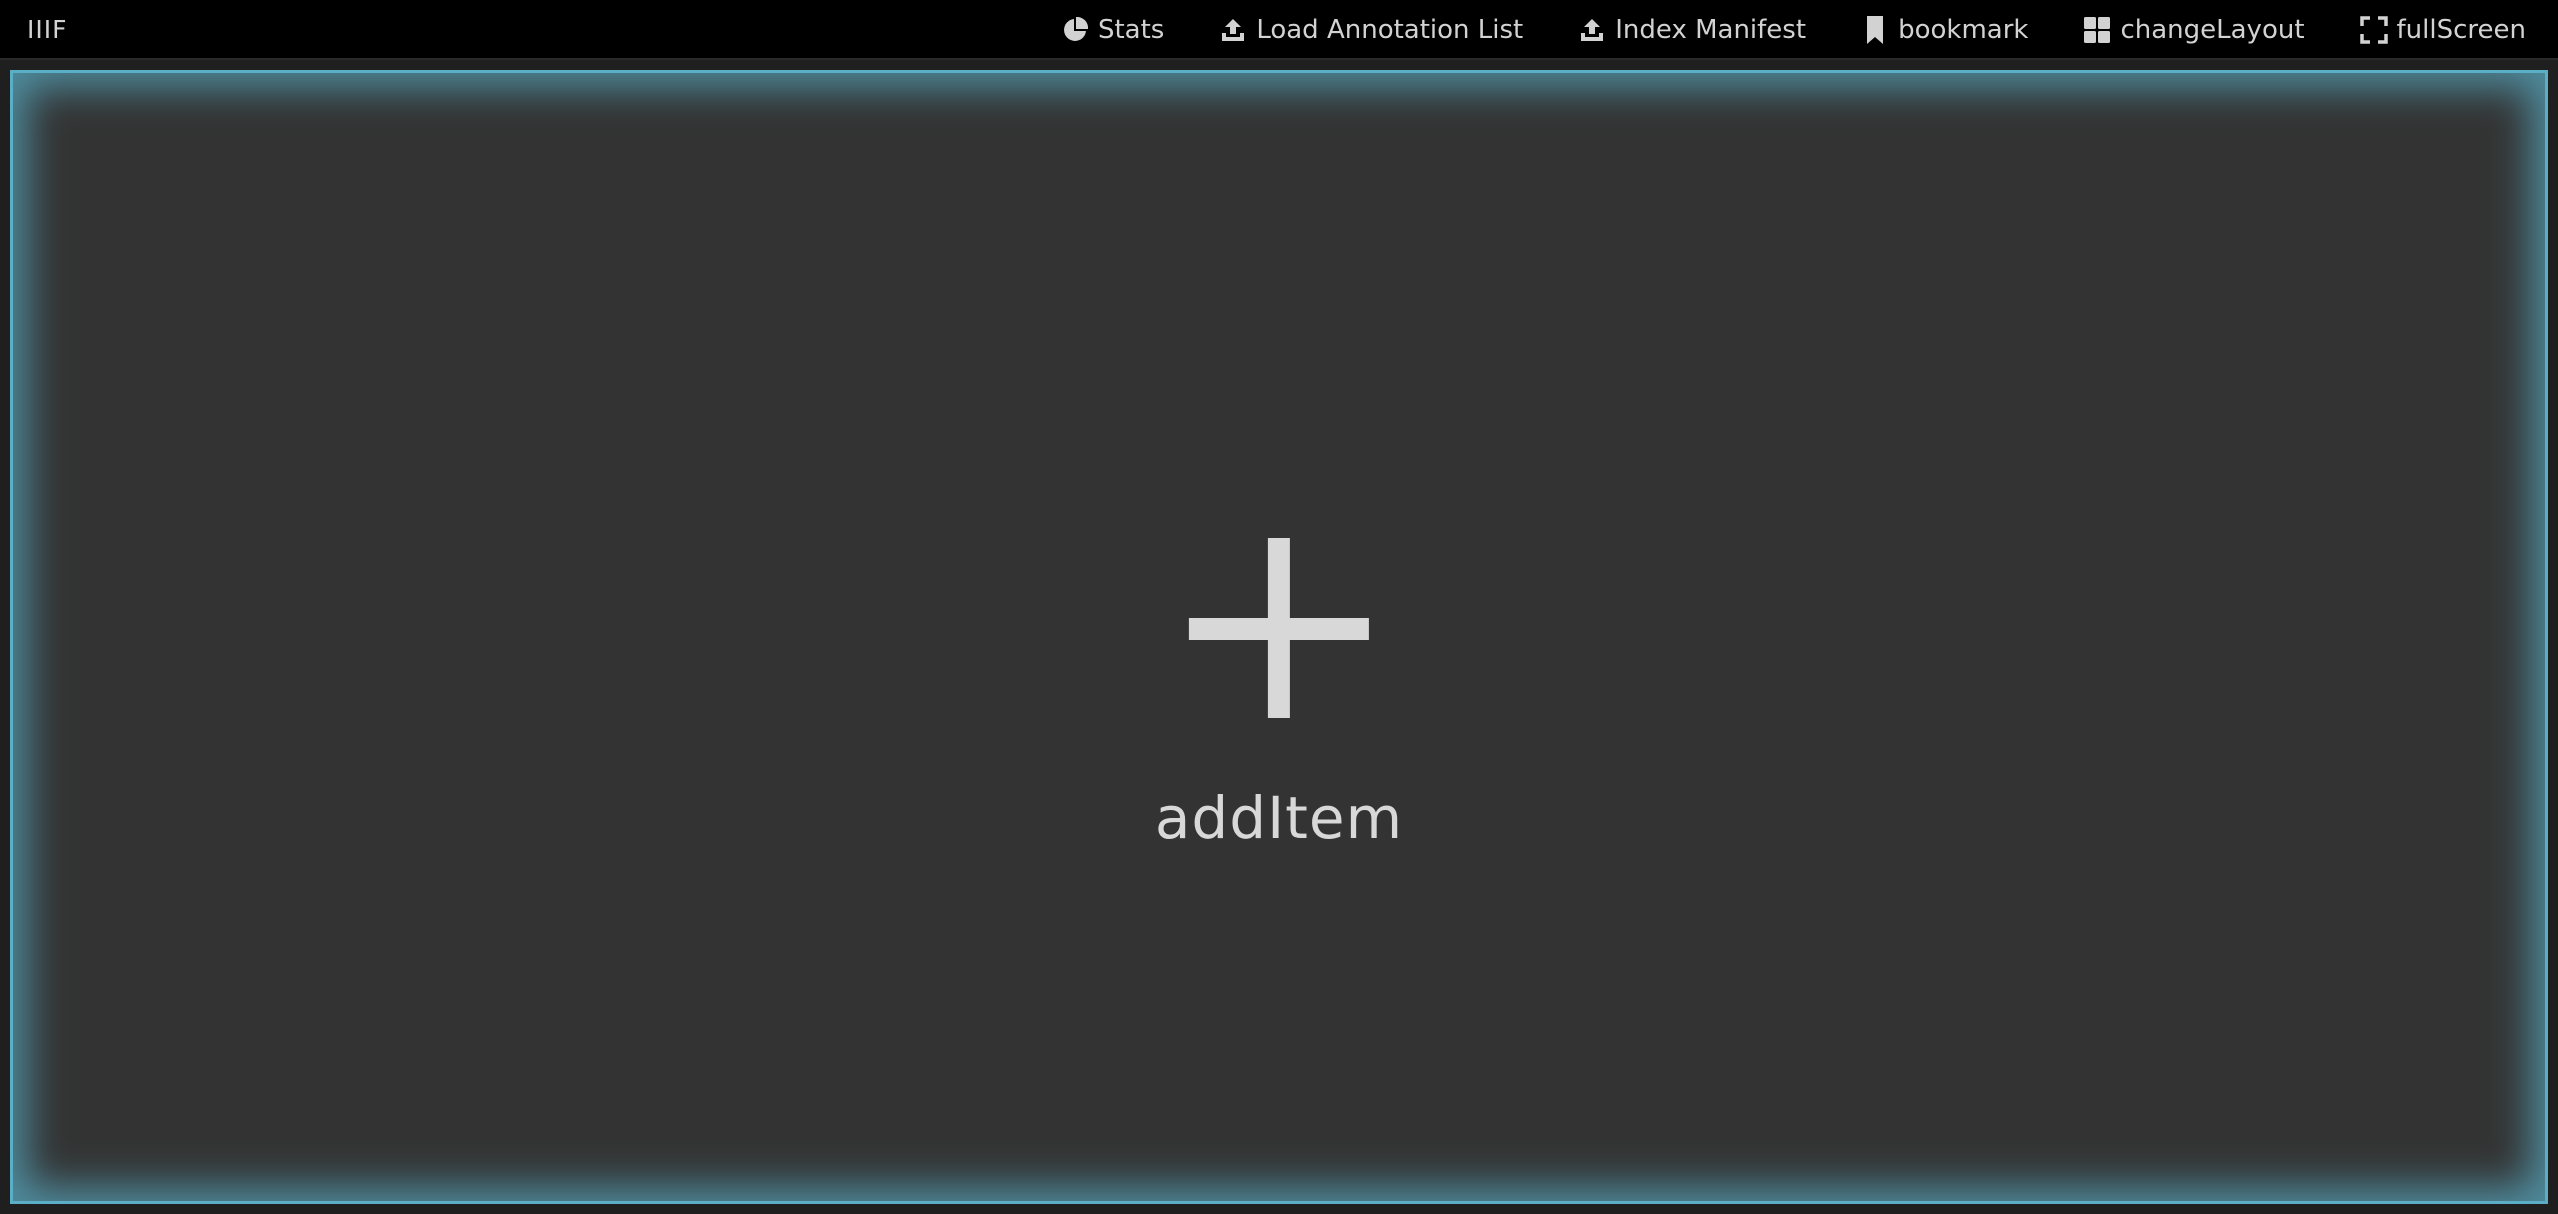 The width and height of the screenshot is (2558, 1214). Describe the element at coordinates (1075, 30) in the screenshot. I see `pie-chart-icon` at that location.